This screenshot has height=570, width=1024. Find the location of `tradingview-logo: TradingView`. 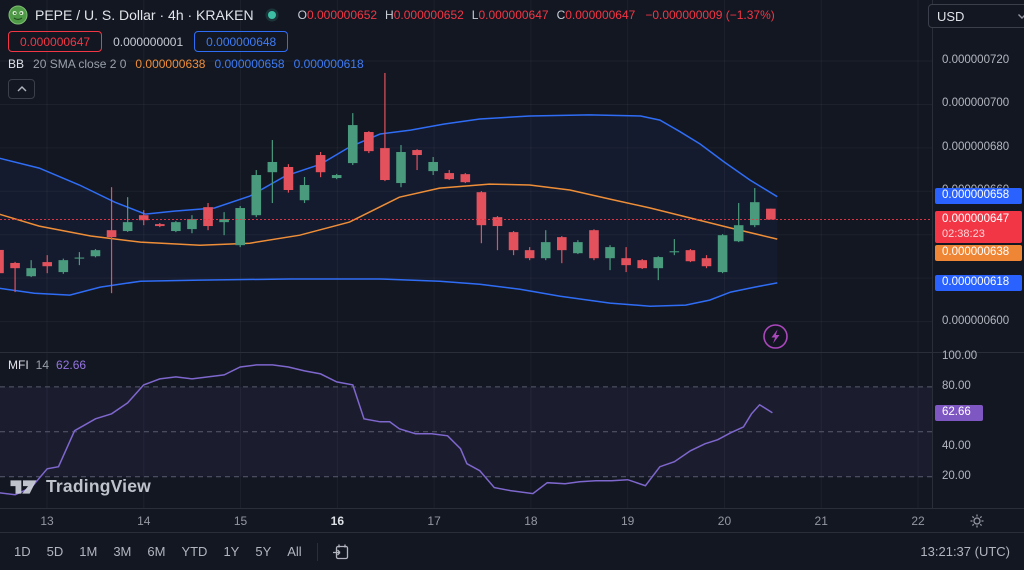

tradingview-logo: TradingView is located at coordinates (79, 486).